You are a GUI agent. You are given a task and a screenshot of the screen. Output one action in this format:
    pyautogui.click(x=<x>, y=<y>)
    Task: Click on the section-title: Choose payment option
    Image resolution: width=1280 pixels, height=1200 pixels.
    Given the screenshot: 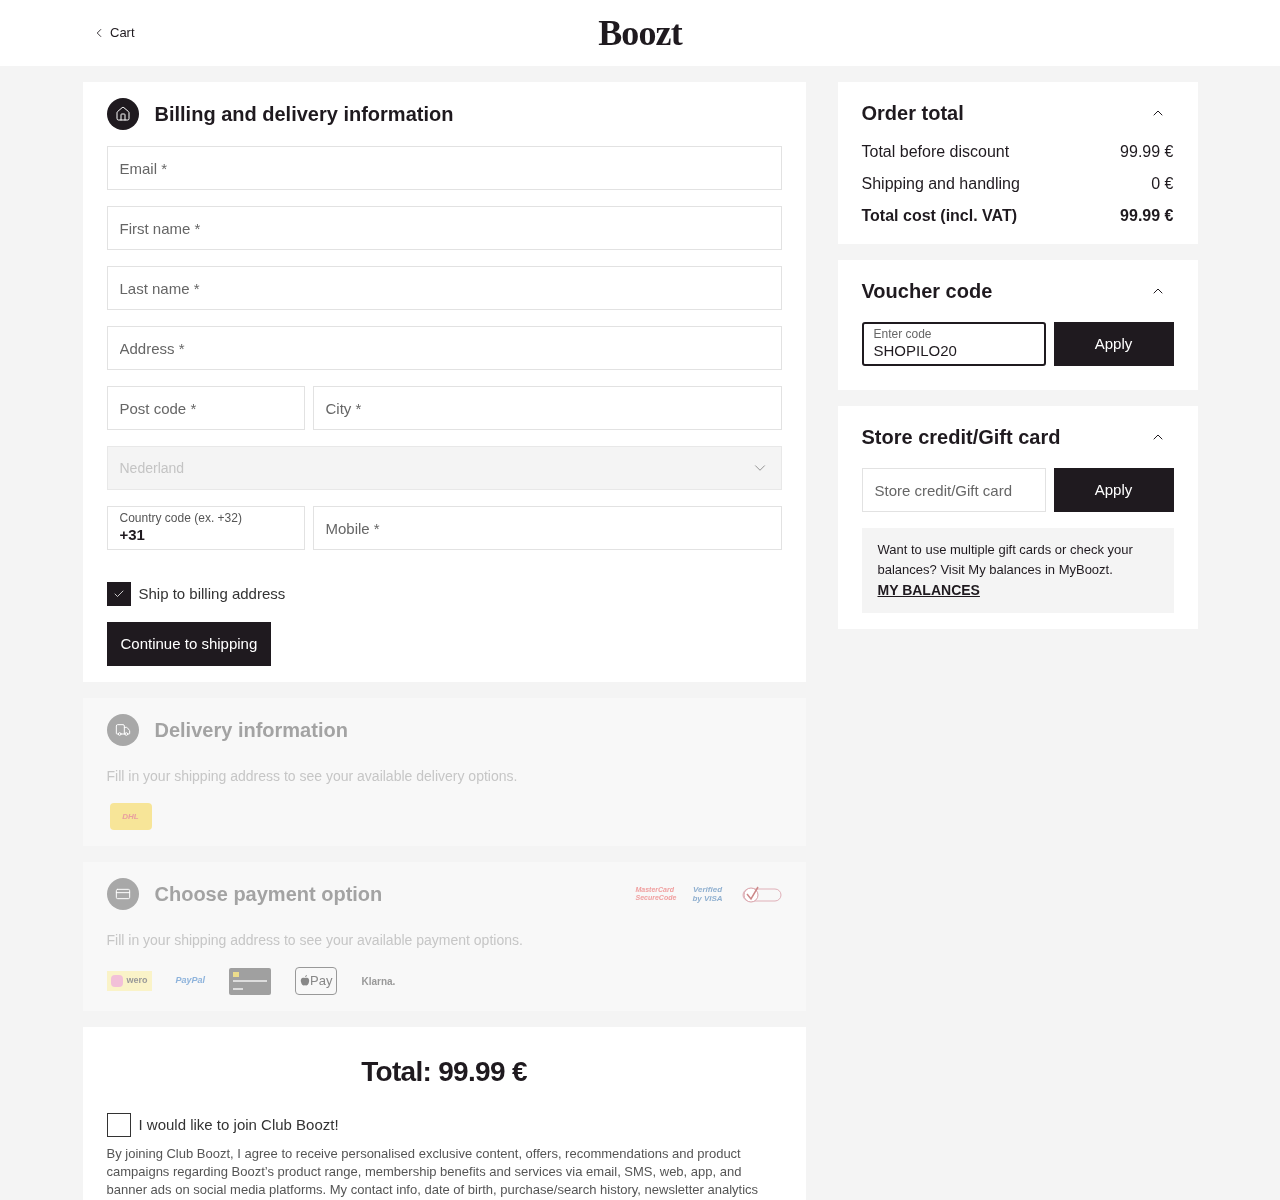 What is the action you would take?
    pyautogui.click(x=268, y=894)
    